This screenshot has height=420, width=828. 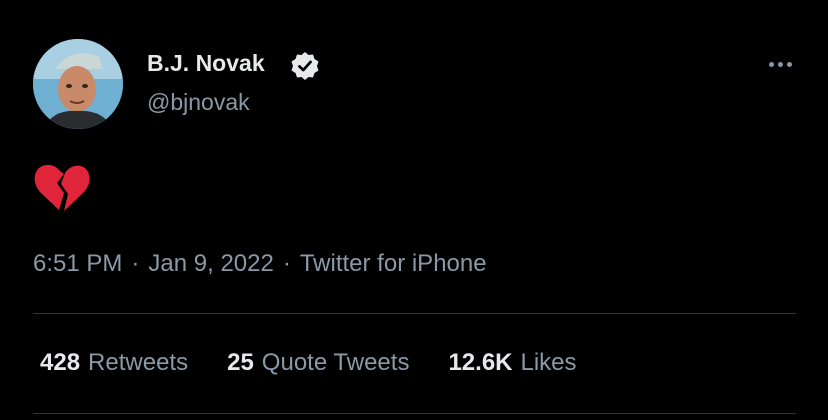 I want to click on retweets-stat: 428 Retweets, so click(x=114, y=363).